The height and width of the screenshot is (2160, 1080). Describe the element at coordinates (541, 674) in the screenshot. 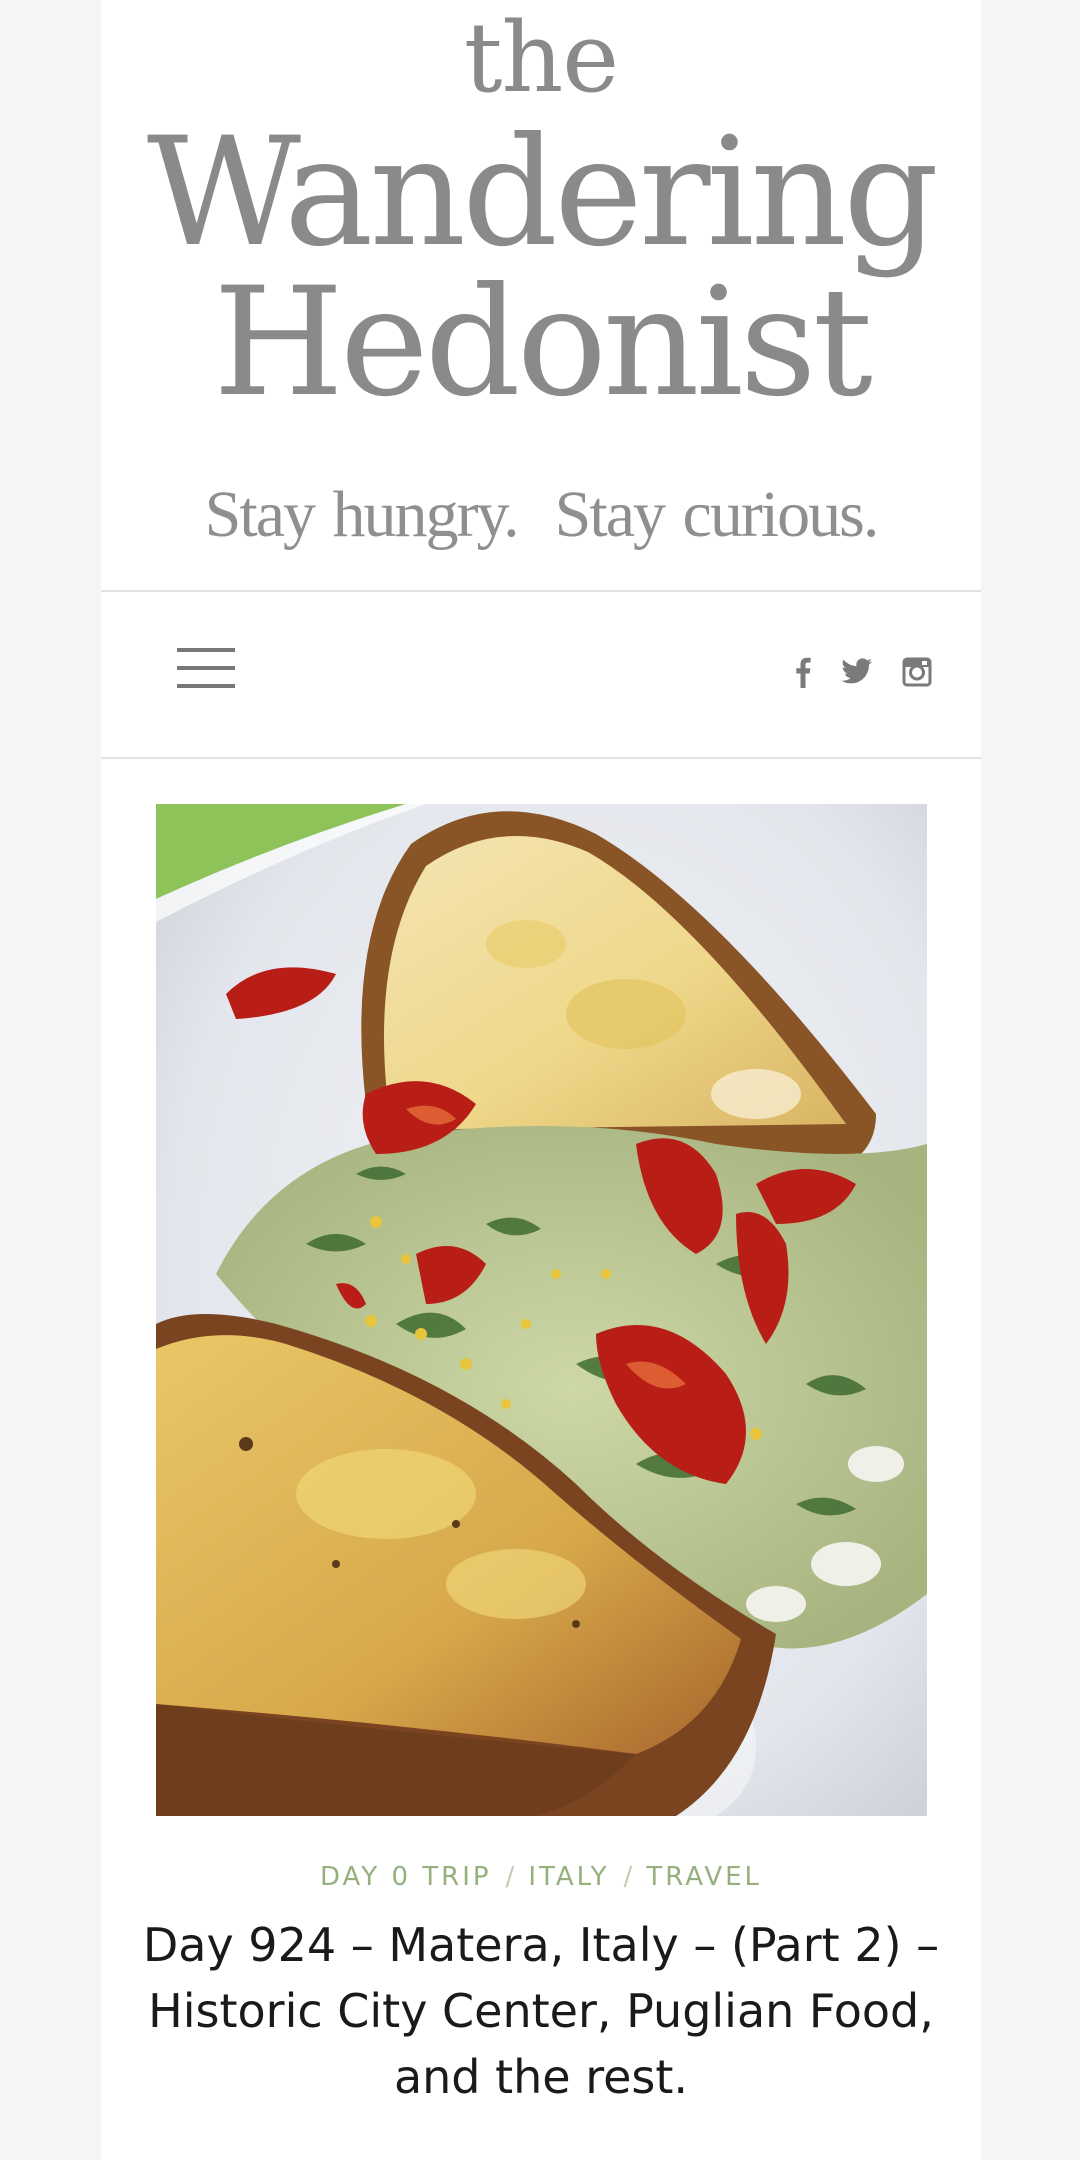

I see `navbar` at that location.